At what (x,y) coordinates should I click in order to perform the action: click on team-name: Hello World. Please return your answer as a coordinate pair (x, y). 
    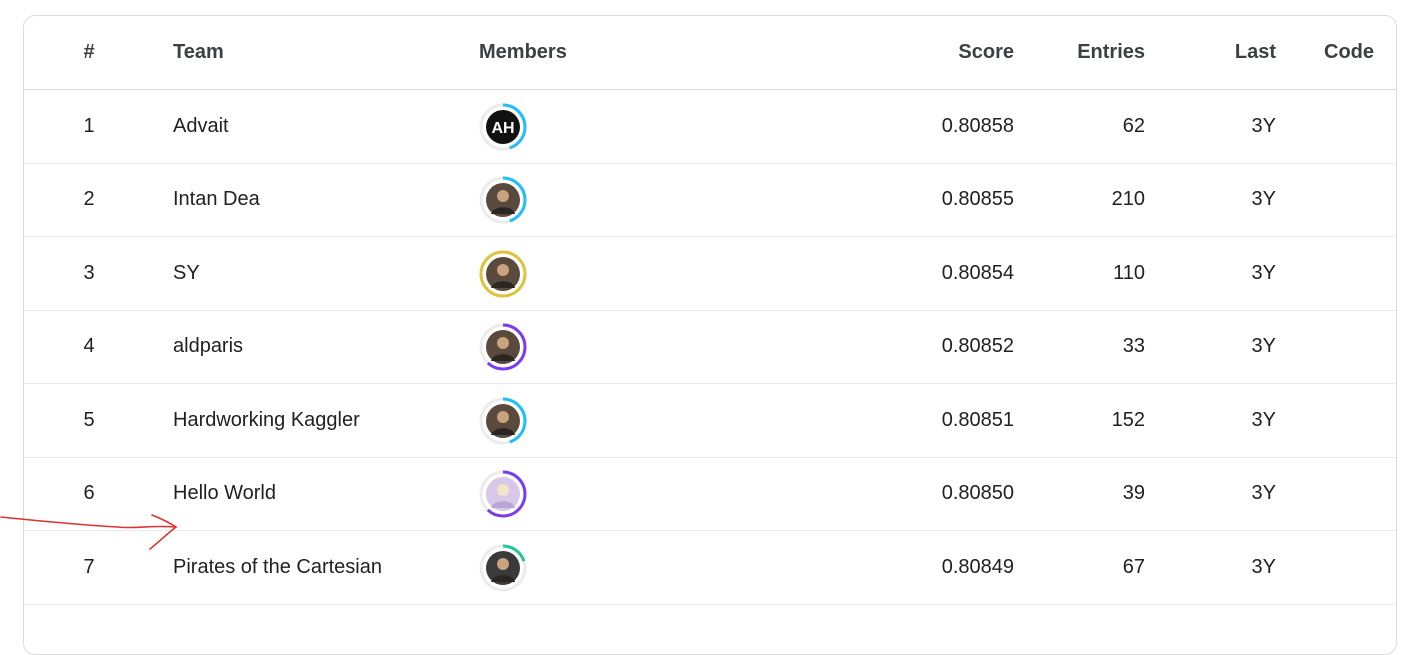
    Looking at the image, I should click on (323, 493).